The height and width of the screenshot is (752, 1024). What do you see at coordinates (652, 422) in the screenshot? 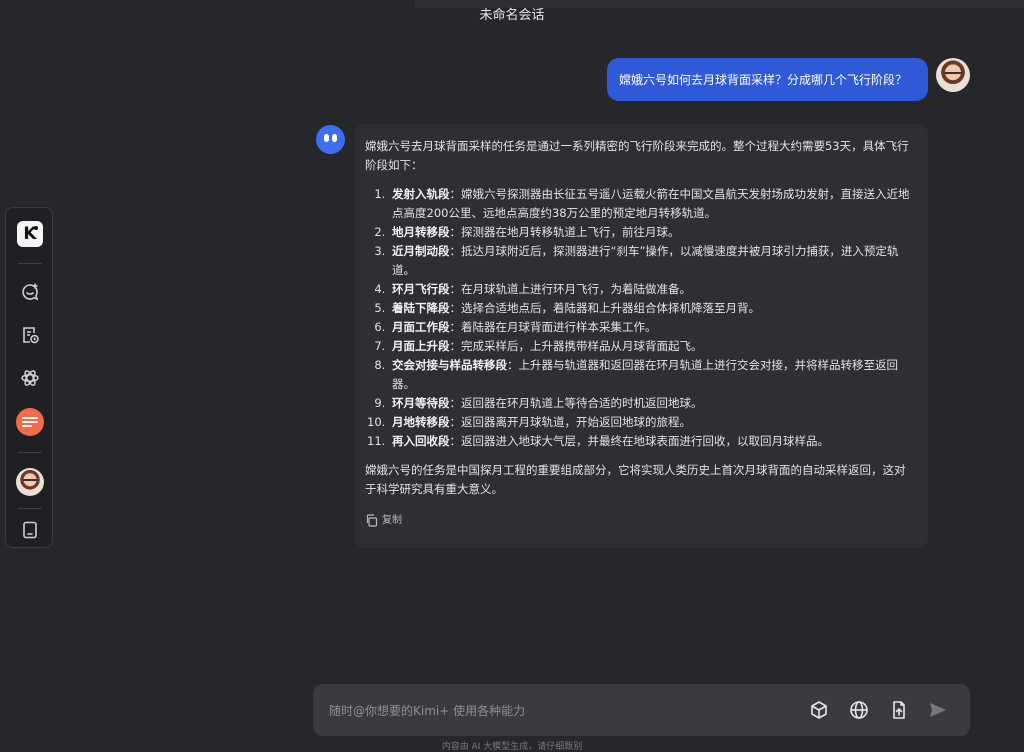
I see `list-item: 月地转移段：返回器离开月球轨道，开始返回地球的旅程。` at bounding box center [652, 422].